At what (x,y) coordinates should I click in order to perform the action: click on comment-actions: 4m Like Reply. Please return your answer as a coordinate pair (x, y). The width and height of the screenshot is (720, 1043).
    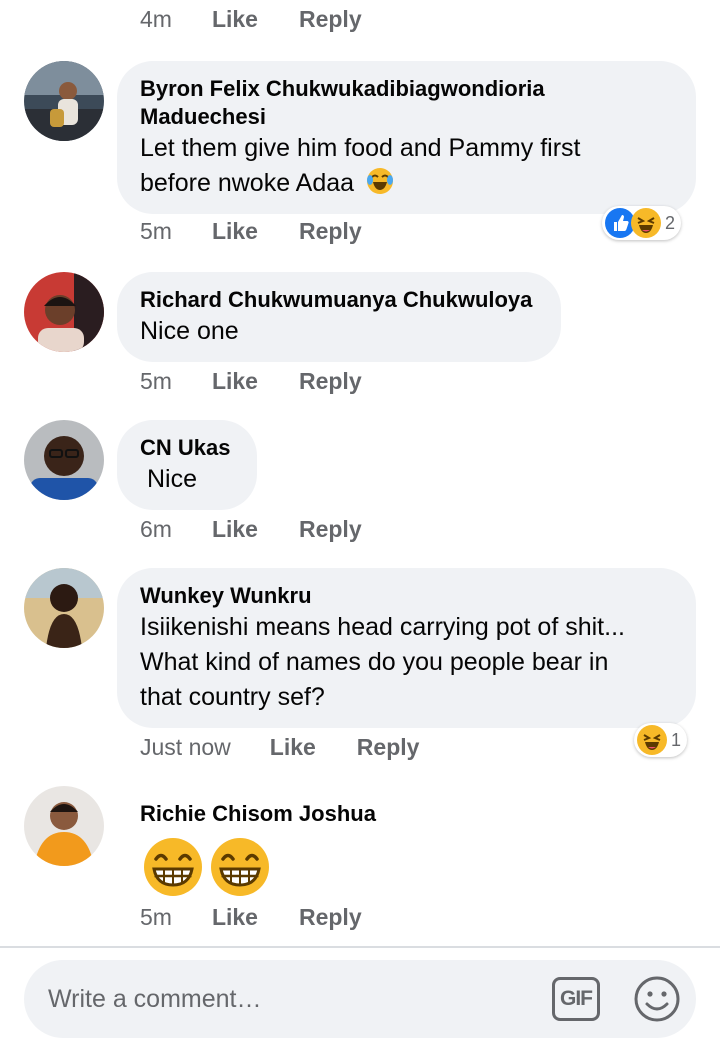
    Looking at the image, I should click on (251, 19).